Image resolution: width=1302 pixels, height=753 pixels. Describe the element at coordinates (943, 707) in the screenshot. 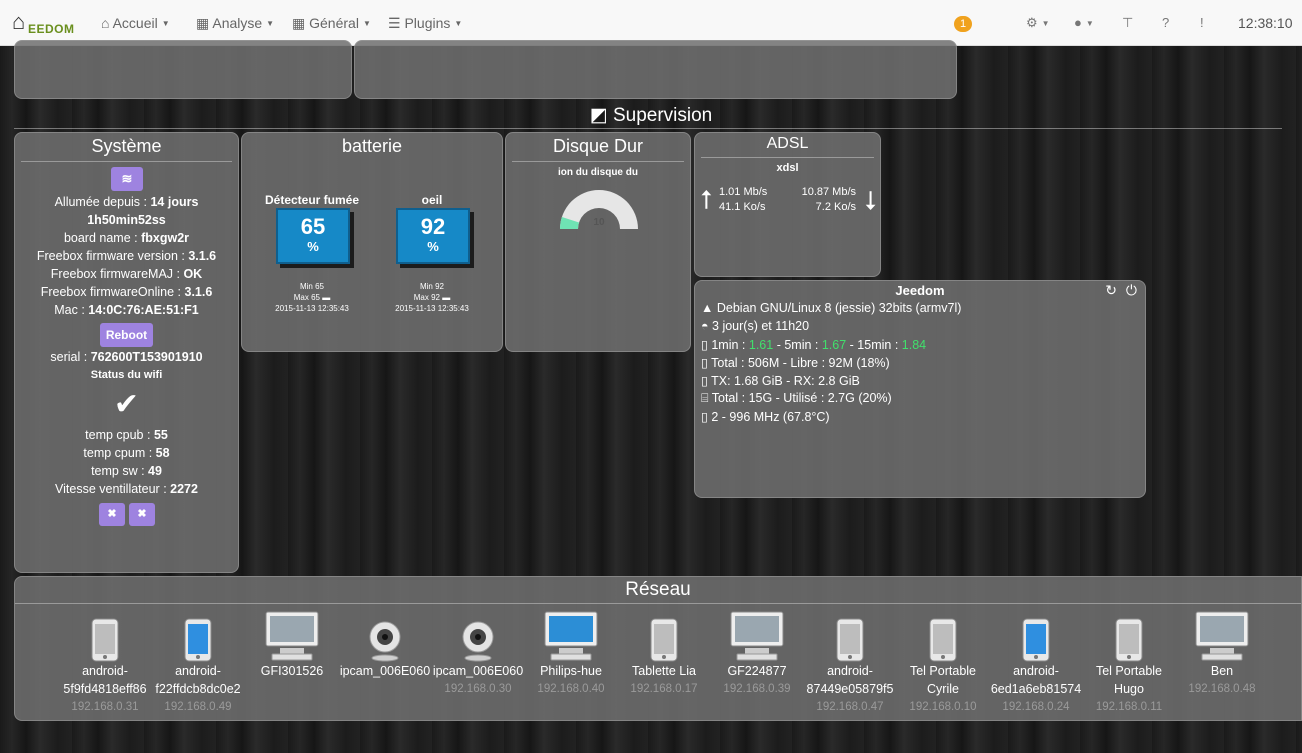

I see `device-ip: 192.168.0.10` at that location.